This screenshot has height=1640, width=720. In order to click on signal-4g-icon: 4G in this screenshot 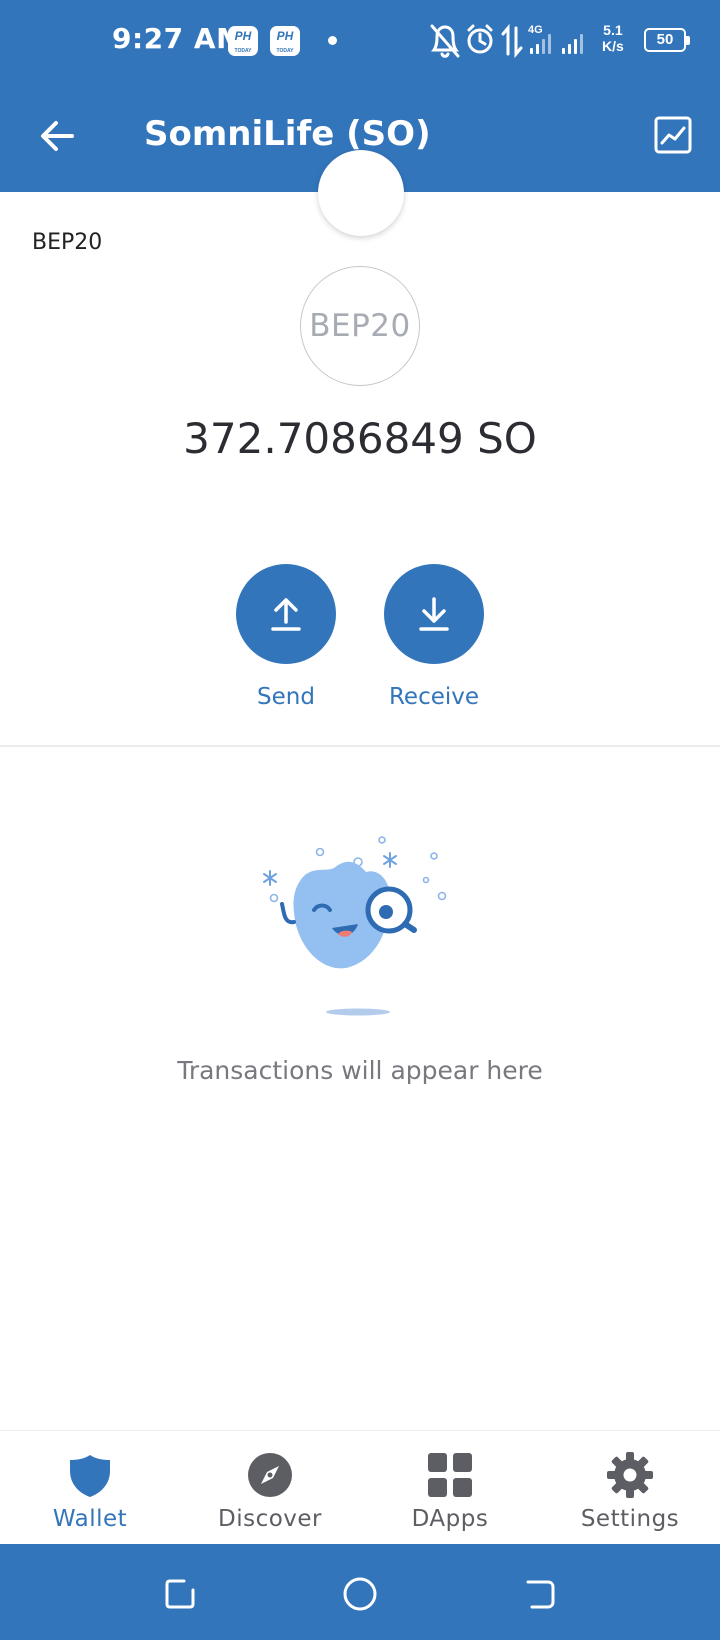, I will do `click(539, 39)`.